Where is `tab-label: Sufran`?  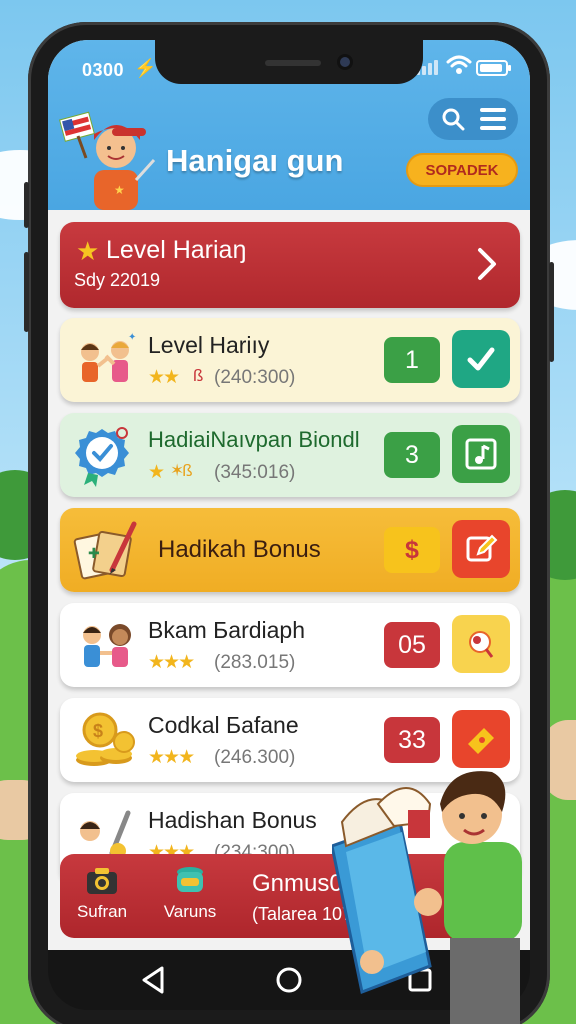 tab-label: Sufran is located at coordinates (102, 911).